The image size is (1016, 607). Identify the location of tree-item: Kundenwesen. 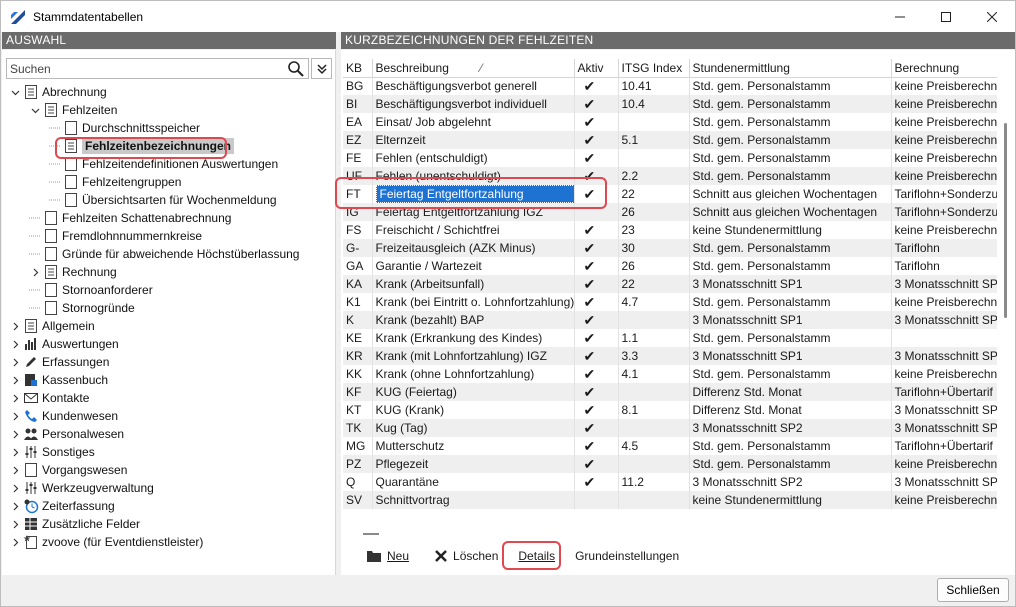
(63, 416).